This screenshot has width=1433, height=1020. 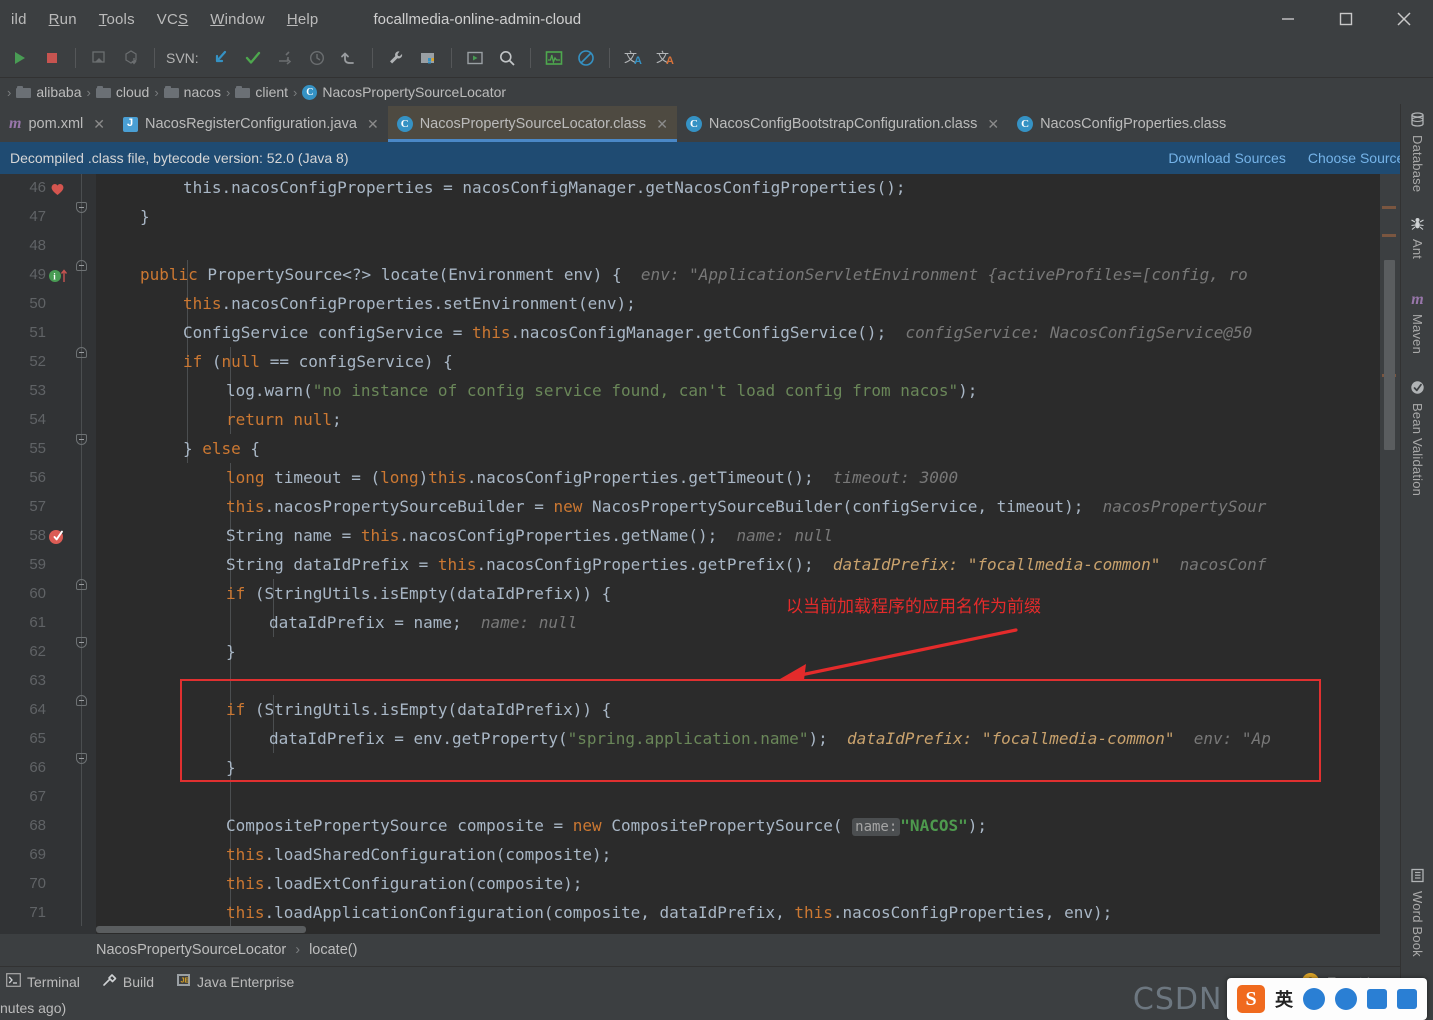 What do you see at coordinates (349, 58) in the screenshot?
I see `svn-revert-icon` at bounding box center [349, 58].